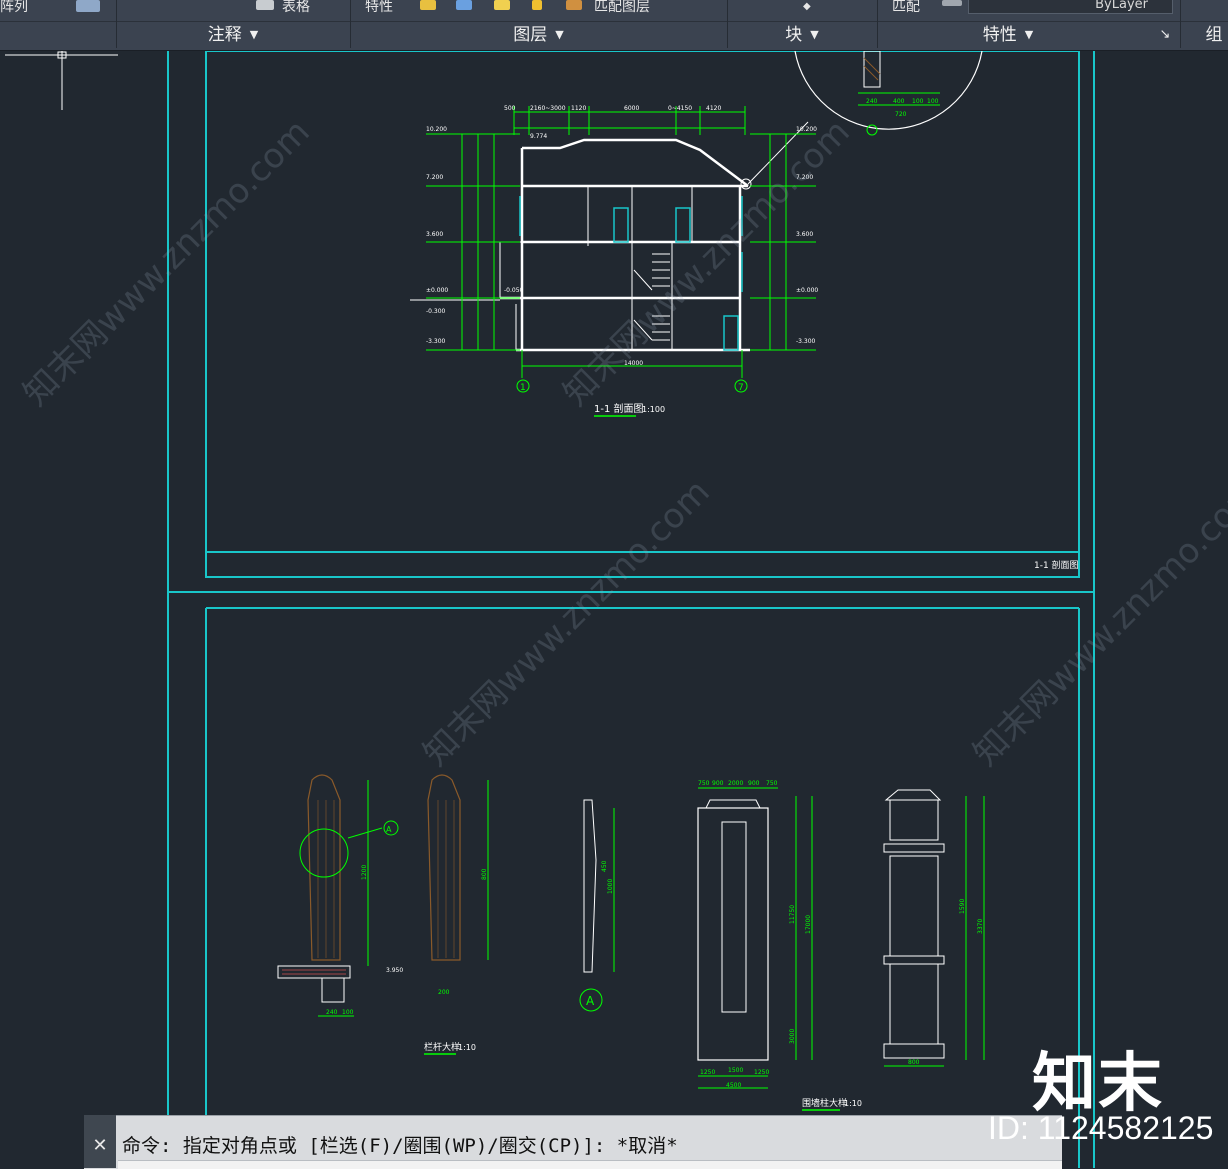 This screenshot has width=1228, height=1169. What do you see at coordinates (619, 408) in the screenshot?
I see `section-title: 1-1 剖面图` at bounding box center [619, 408].